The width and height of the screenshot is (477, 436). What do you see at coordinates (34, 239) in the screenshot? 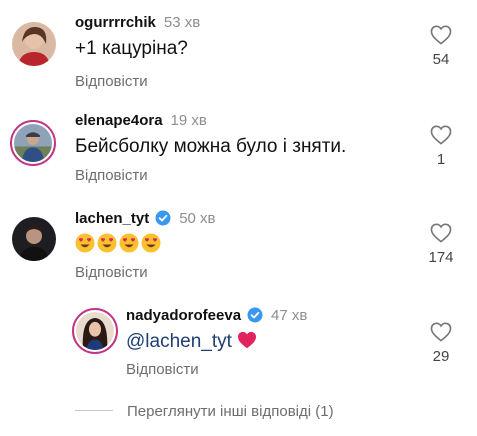
I see `man-avatar` at bounding box center [34, 239].